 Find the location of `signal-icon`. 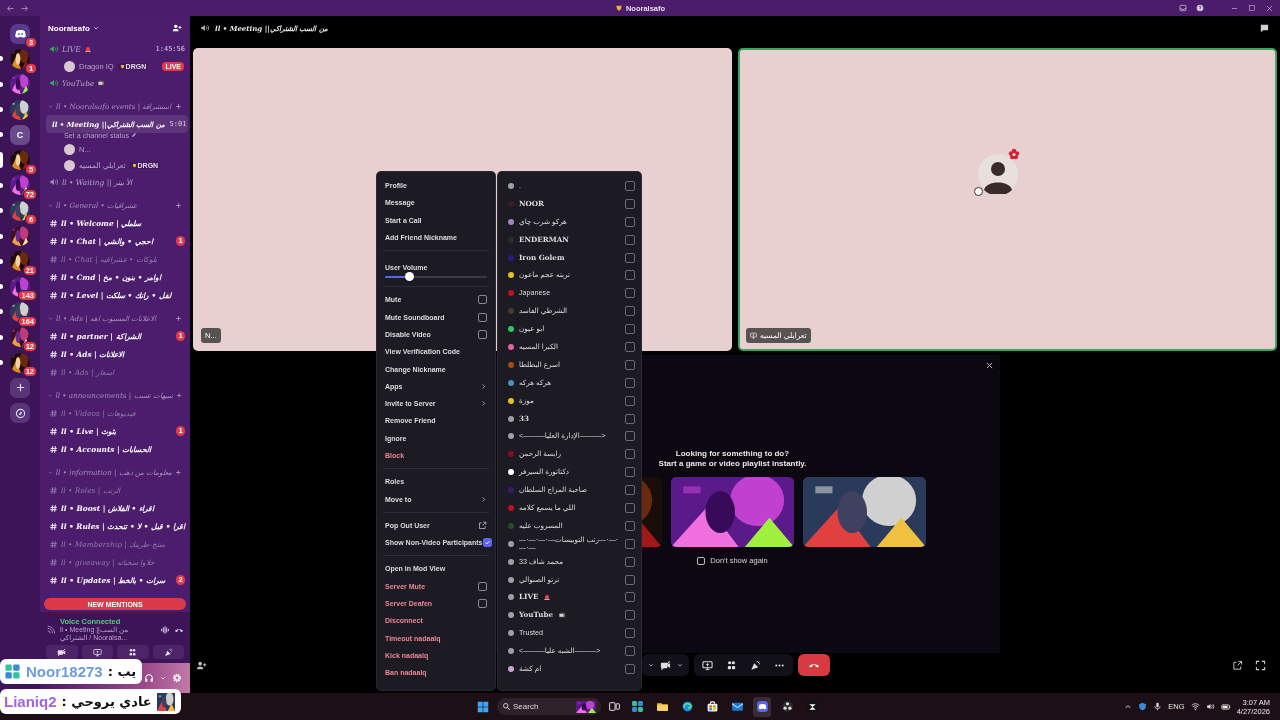

signal-icon is located at coordinates (51, 629).